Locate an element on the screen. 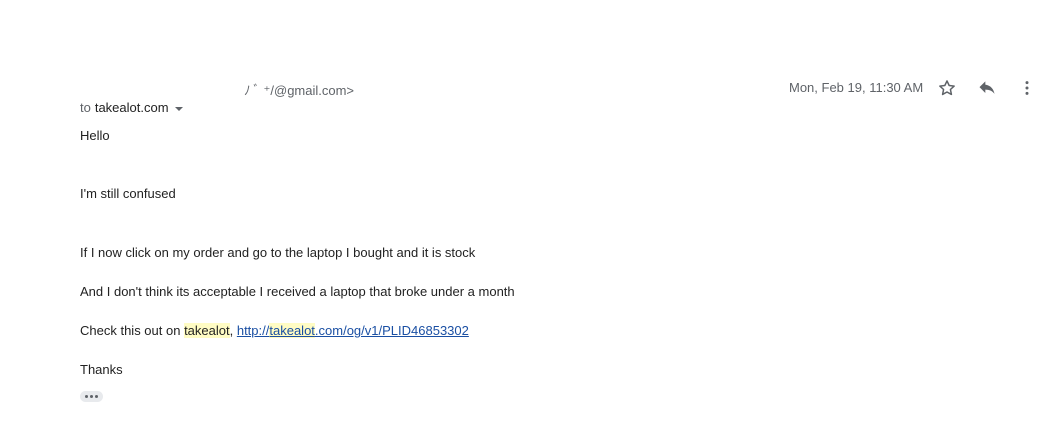  reply-icon is located at coordinates (987, 87).